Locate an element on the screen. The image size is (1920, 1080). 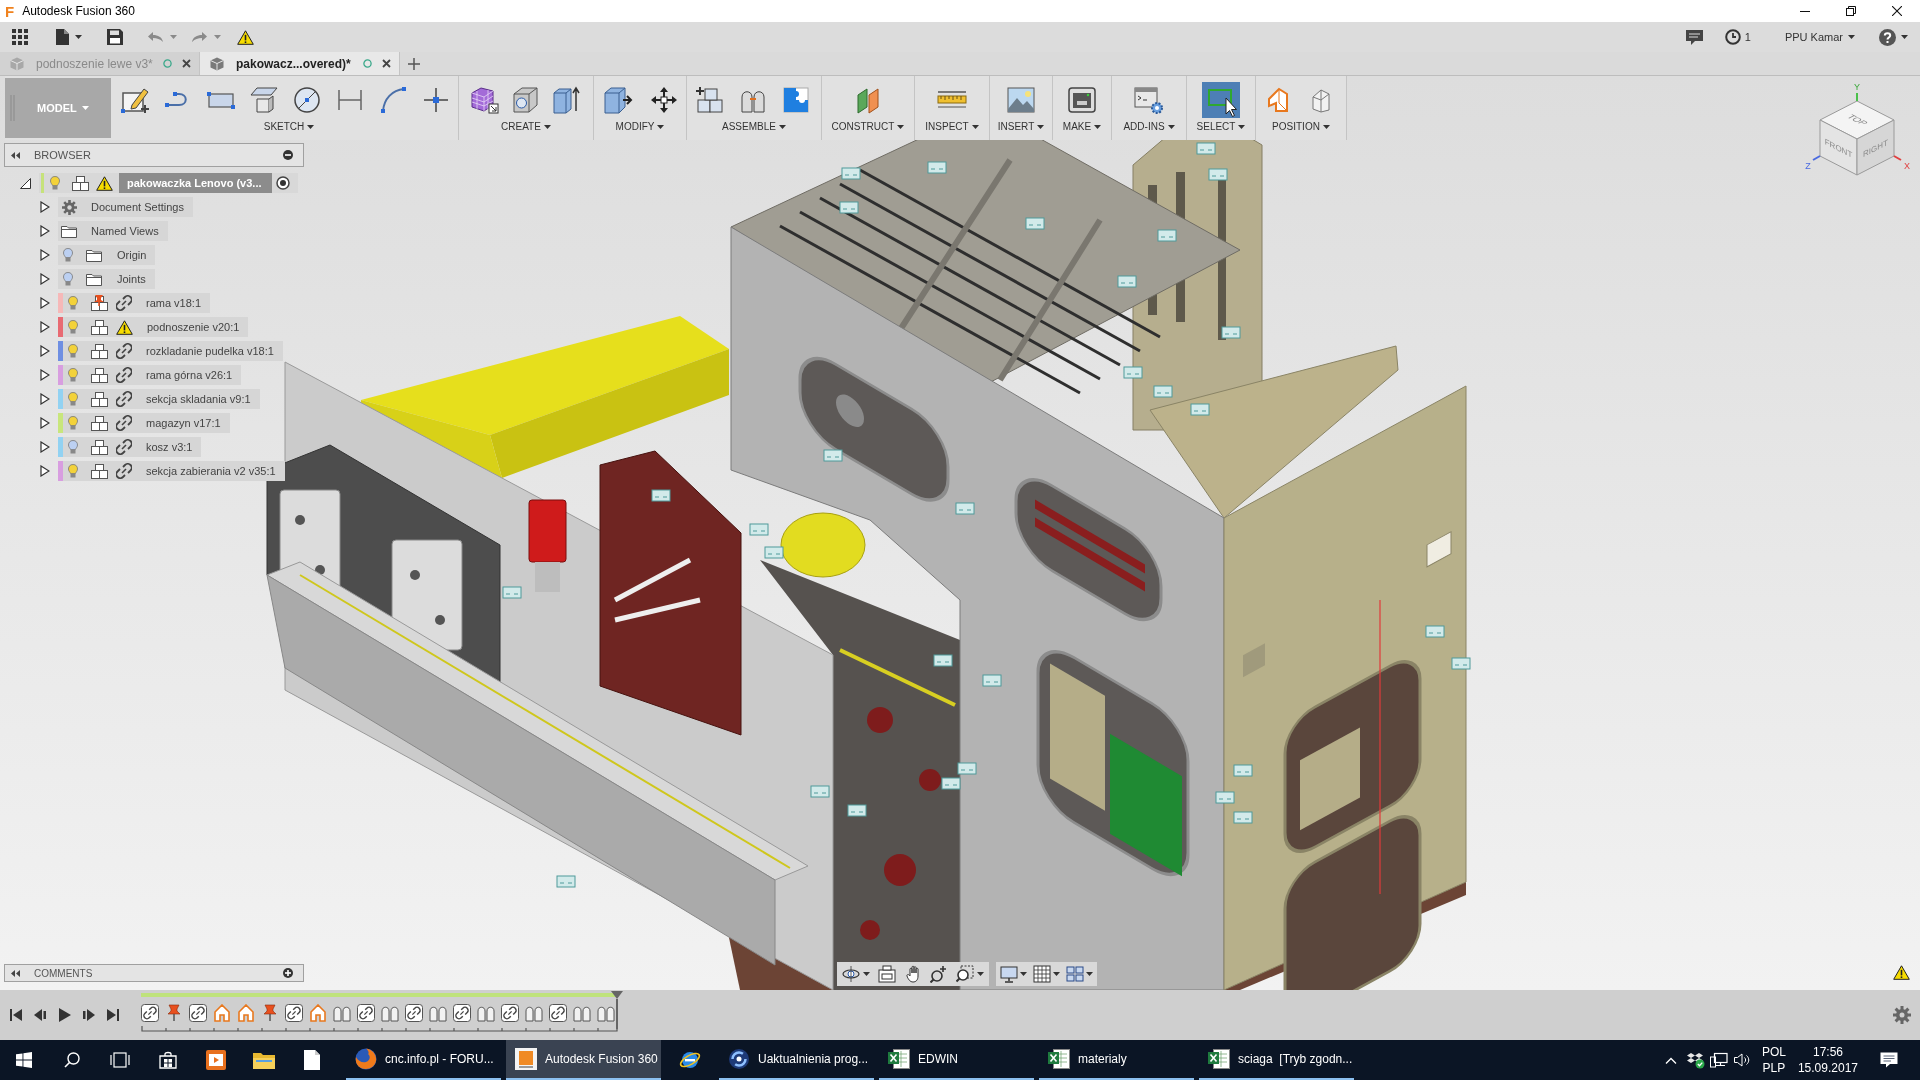
tree-row: sekcja zabierania v2 v35:1 is located at coordinates (171, 471).